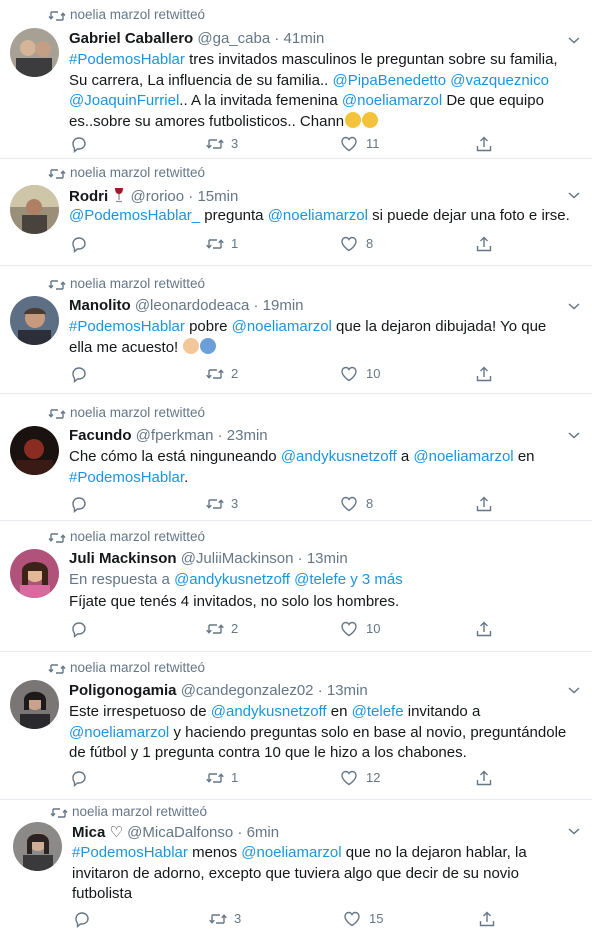  Describe the element at coordinates (283, 305) in the screenshot. I see `timestamp: 19min` at that location.